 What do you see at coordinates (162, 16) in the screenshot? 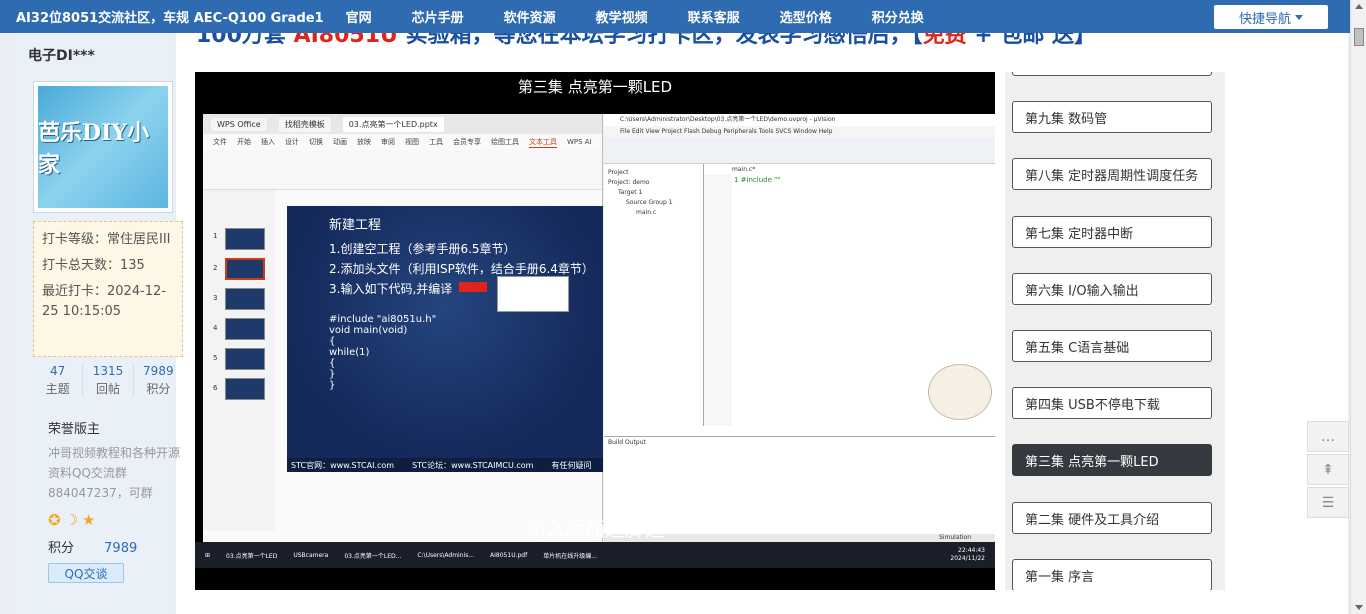
I see `site-title: AI32位8051交流社区，车规 AEC-Q100 Grade1` at bounding box center [162, 16].